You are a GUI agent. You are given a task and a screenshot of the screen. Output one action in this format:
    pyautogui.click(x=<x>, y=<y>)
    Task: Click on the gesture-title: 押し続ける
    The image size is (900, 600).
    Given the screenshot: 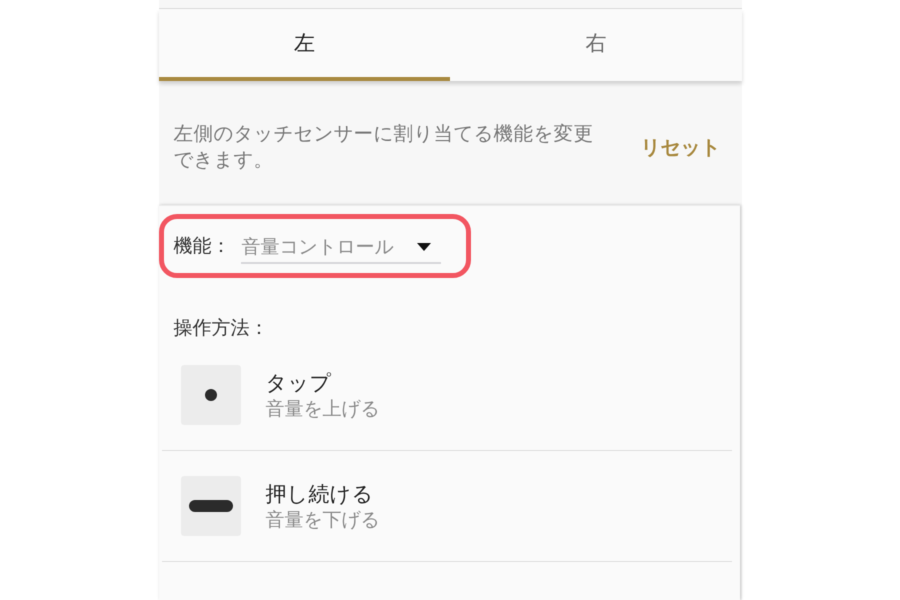 What is the action you would take?
    pyautogui.click(x=320, y=494)
    